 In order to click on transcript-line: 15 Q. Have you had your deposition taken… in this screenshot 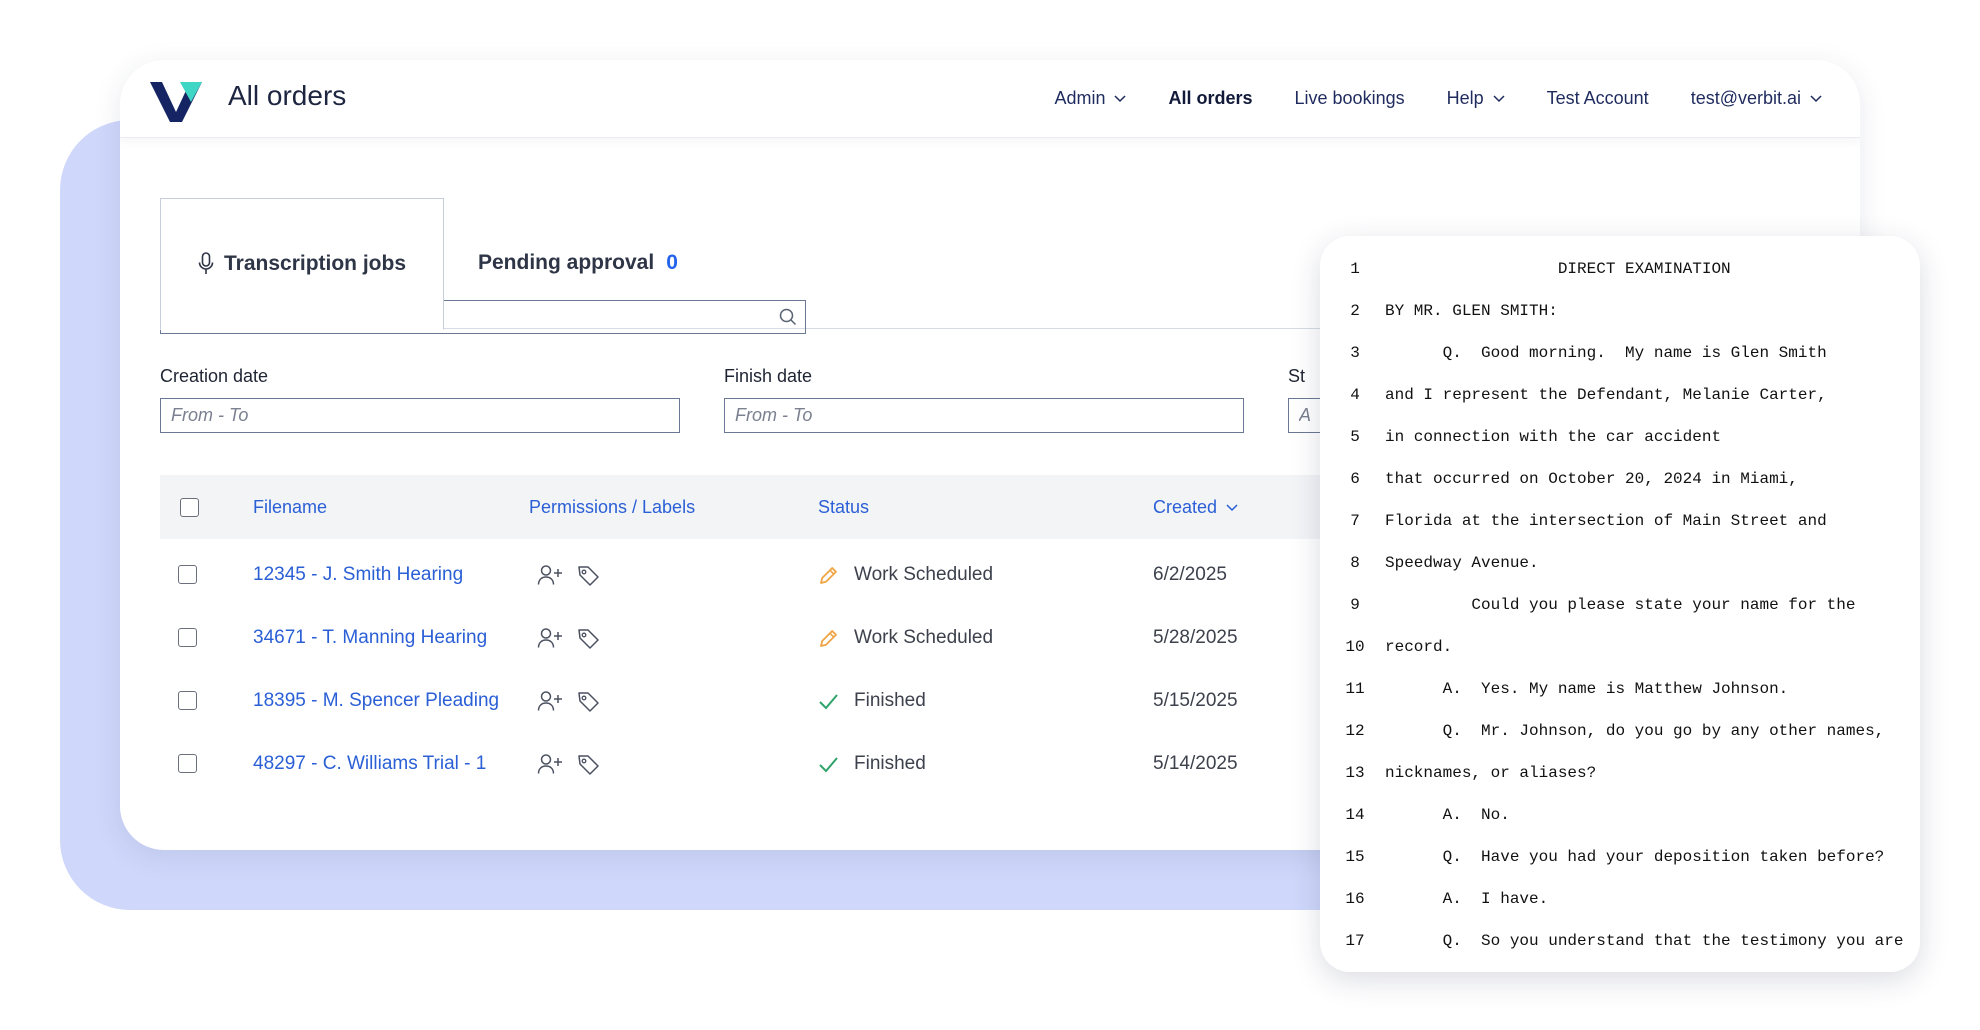, I will do `click(1620, 863)`.